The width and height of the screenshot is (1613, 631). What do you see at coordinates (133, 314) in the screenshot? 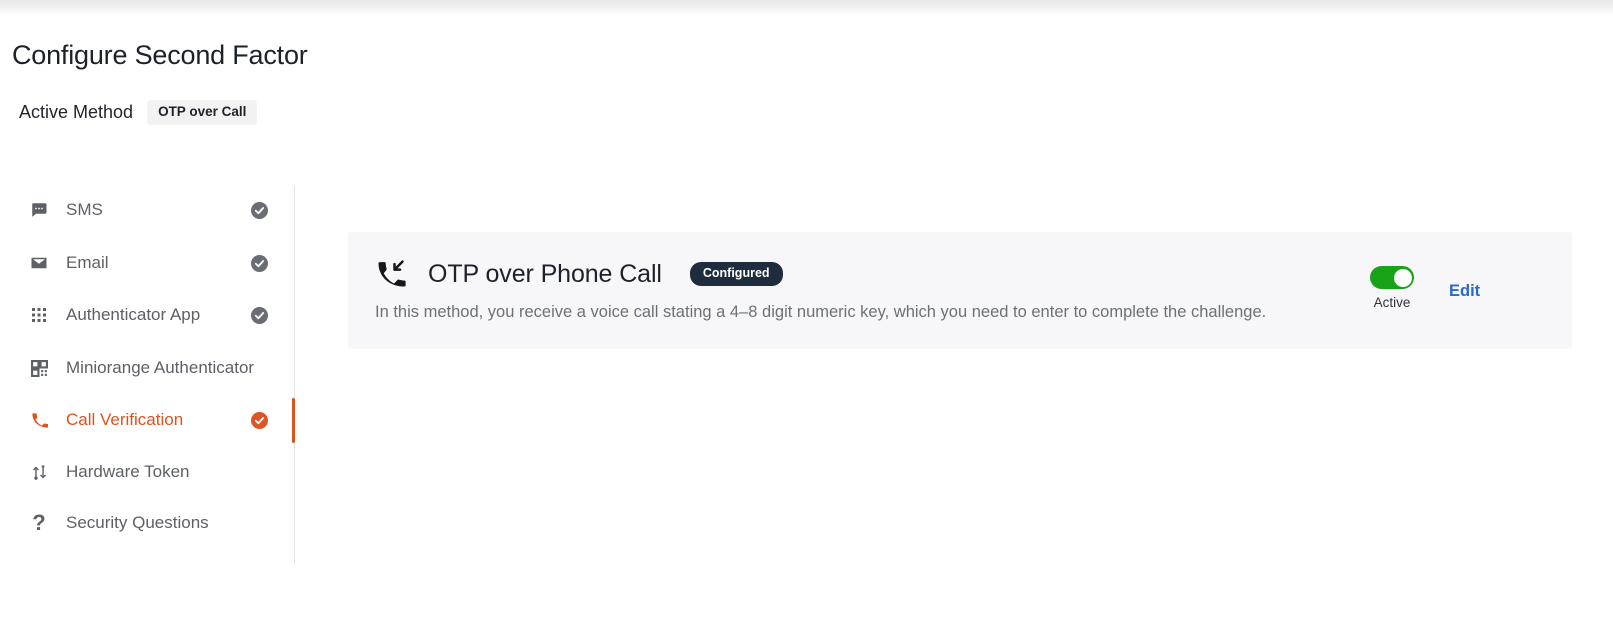
I see `sidebar-item-label: Authenticator App` at bounding box center [133, 314].